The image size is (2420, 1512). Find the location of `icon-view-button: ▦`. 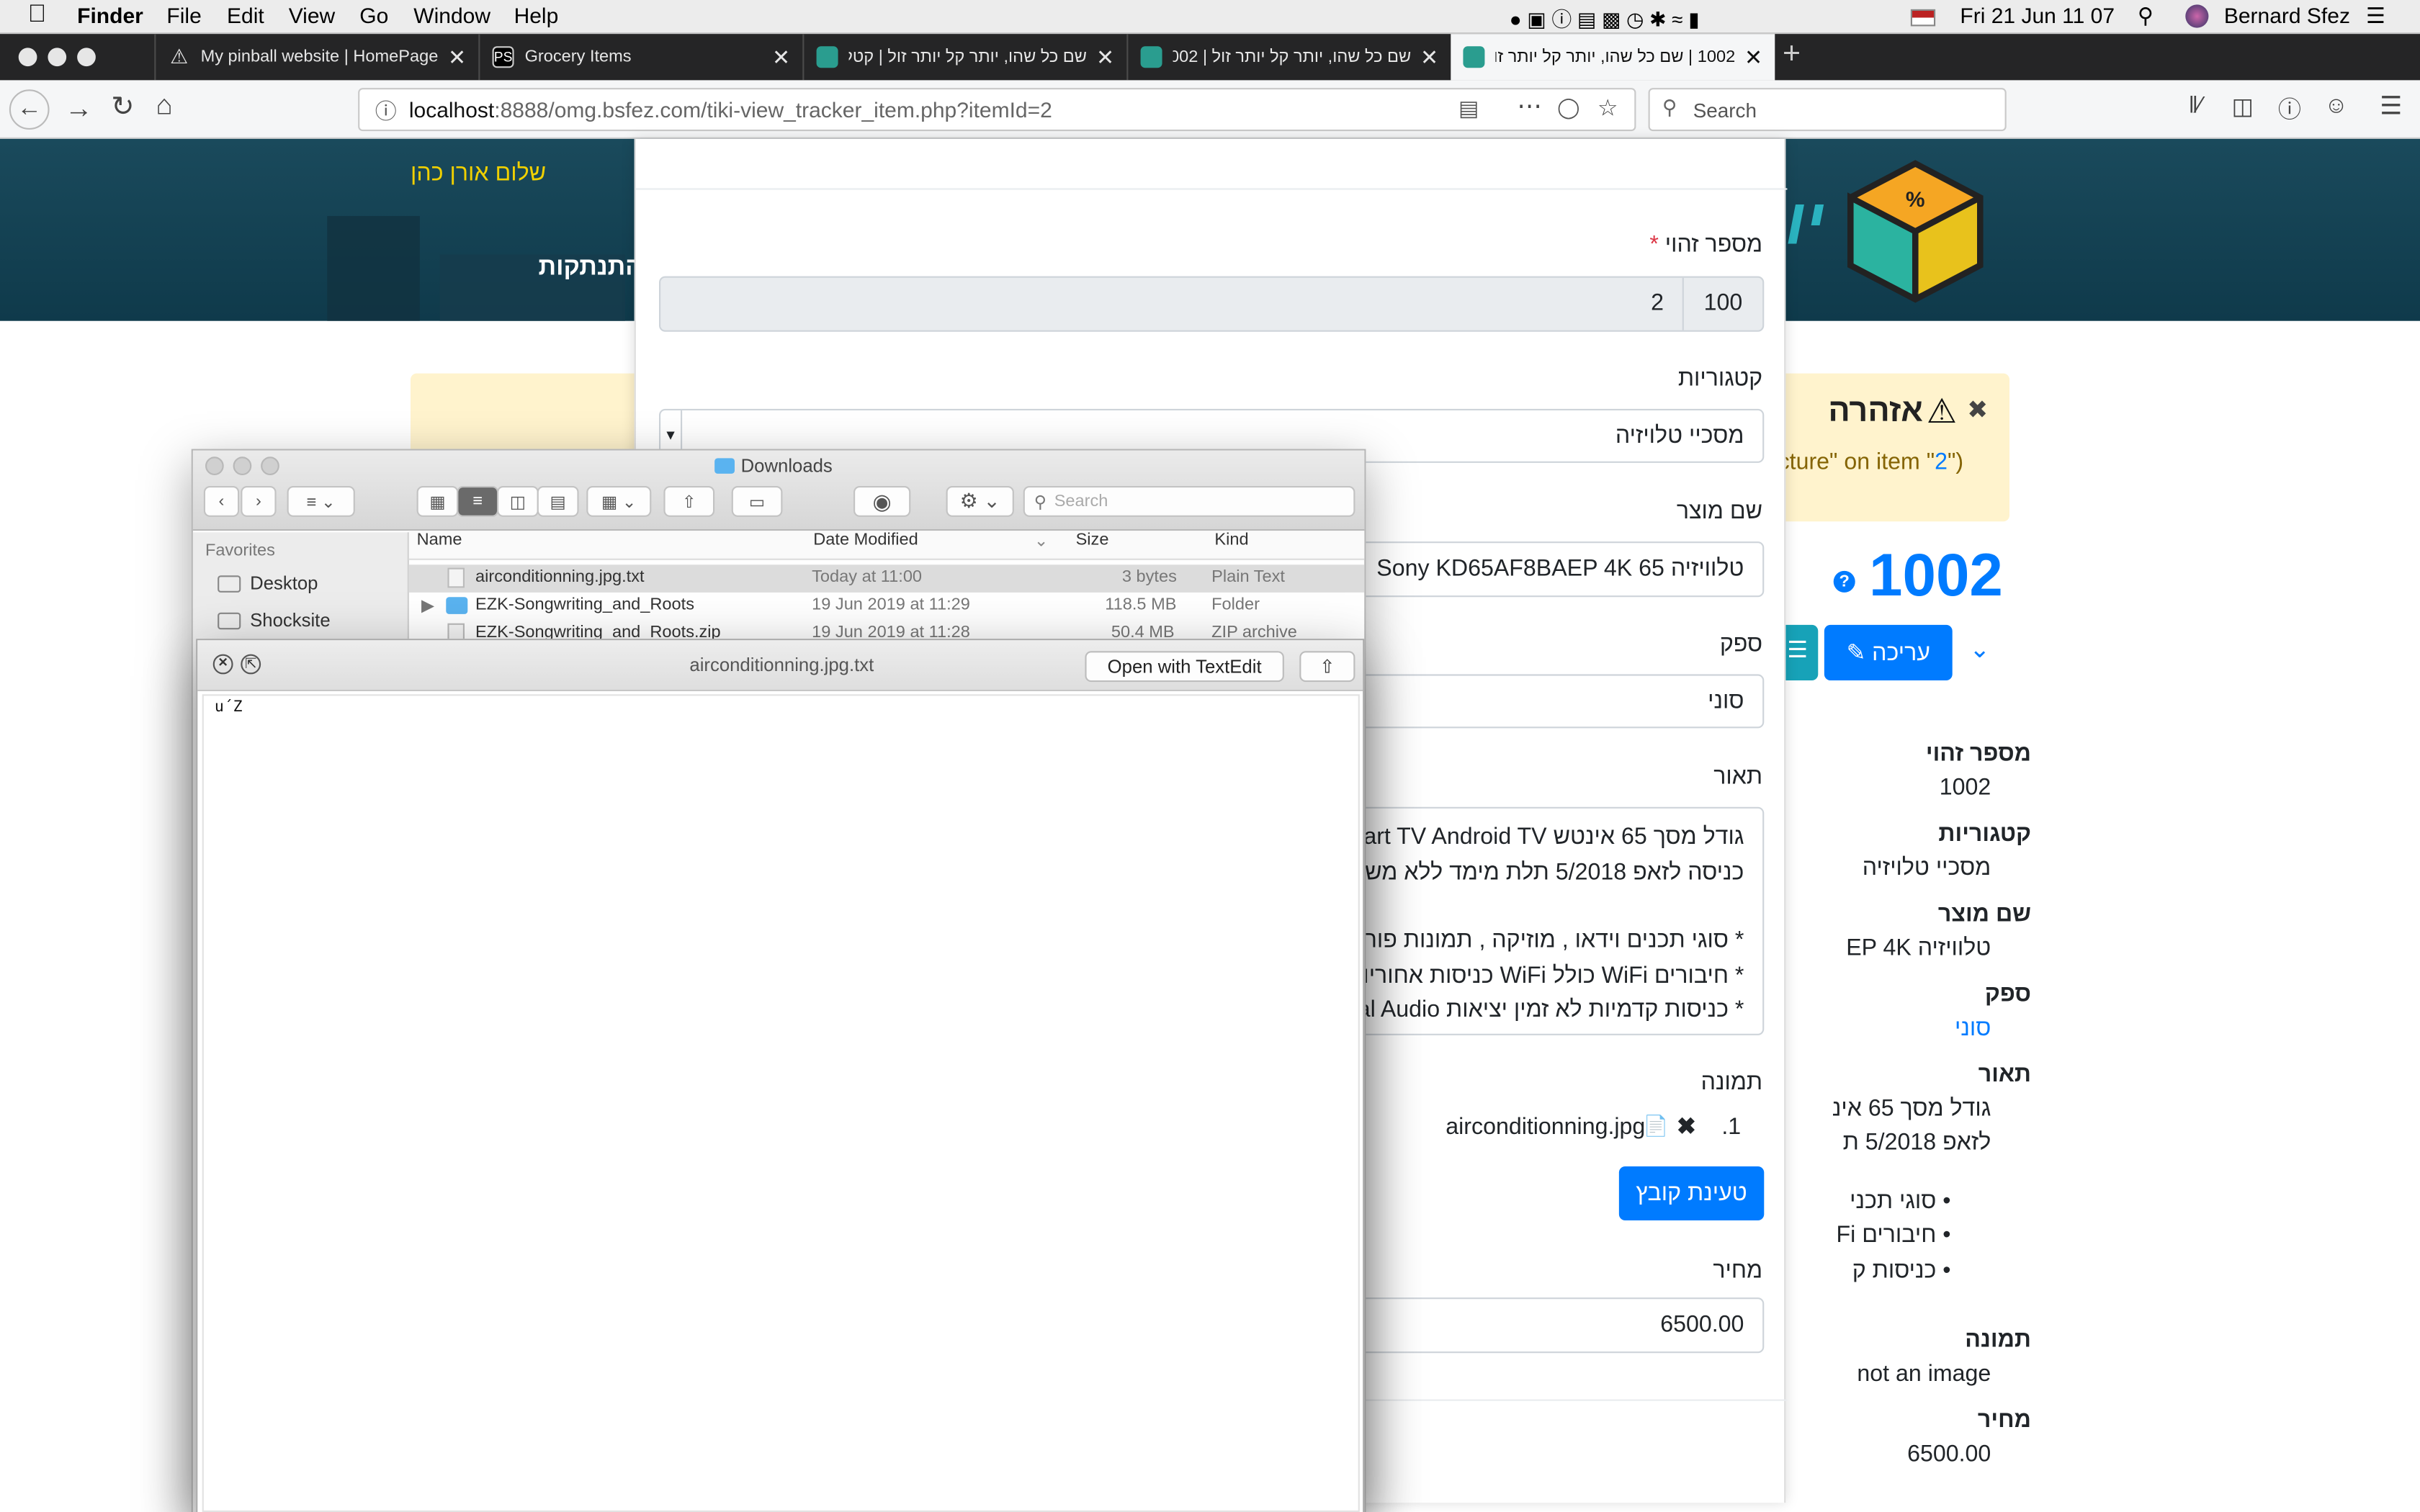

icon-view-button: ▦ is located at coordinates (438, 501).